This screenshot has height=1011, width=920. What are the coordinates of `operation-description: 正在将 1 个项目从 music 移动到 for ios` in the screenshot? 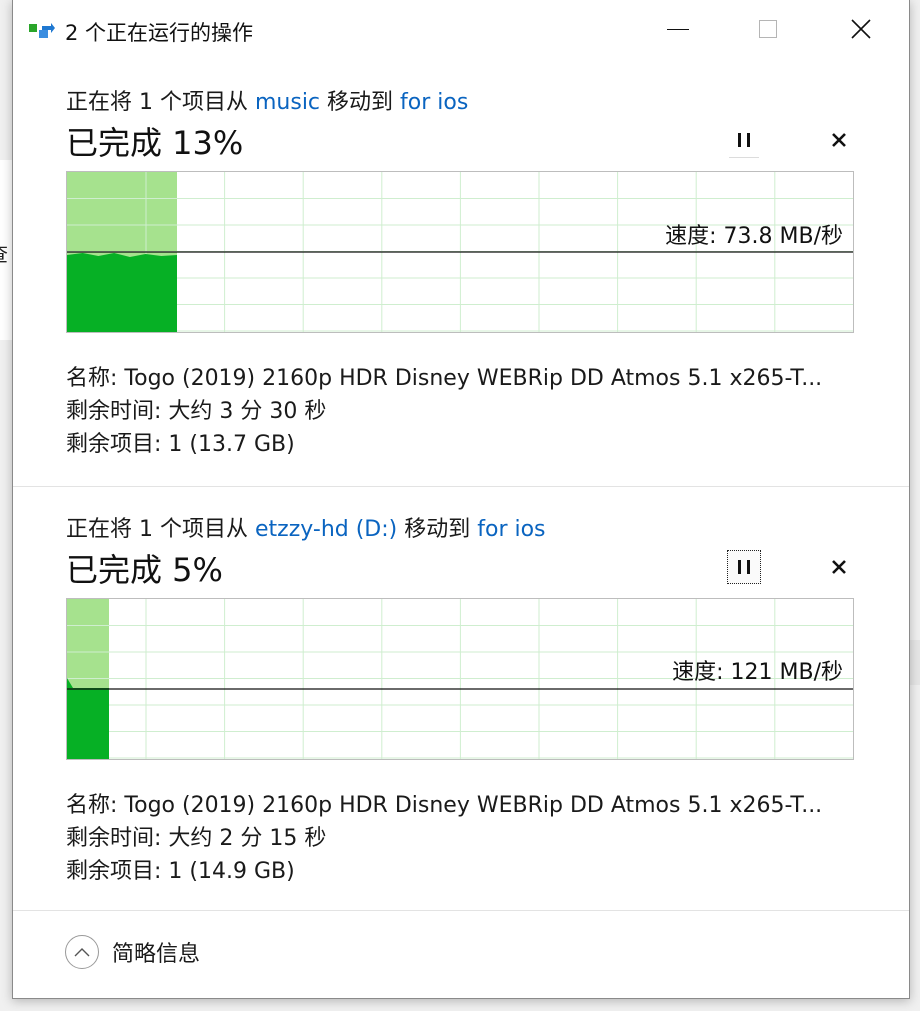 It's located at (267, 100).